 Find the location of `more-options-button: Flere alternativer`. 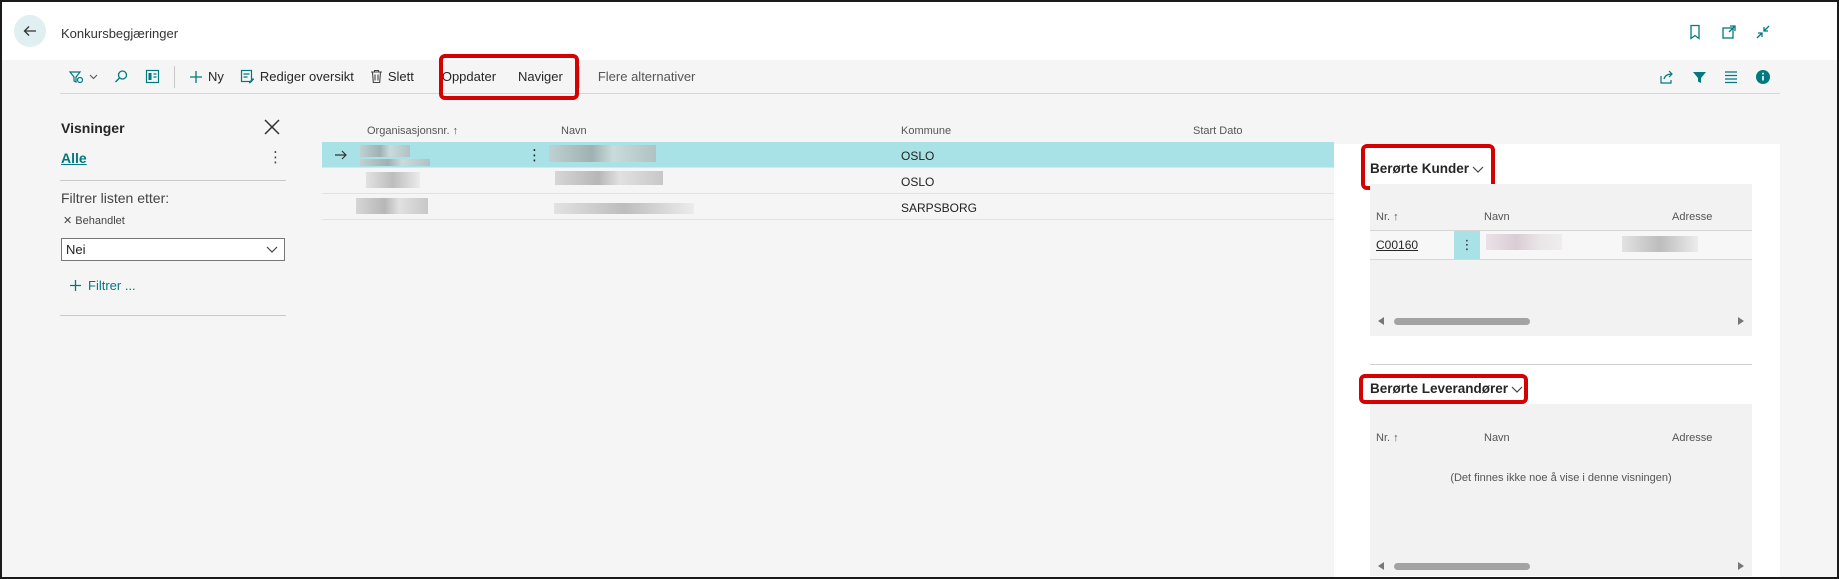

more-options-button: Flere alternativer is located at coordinates (647, 77).